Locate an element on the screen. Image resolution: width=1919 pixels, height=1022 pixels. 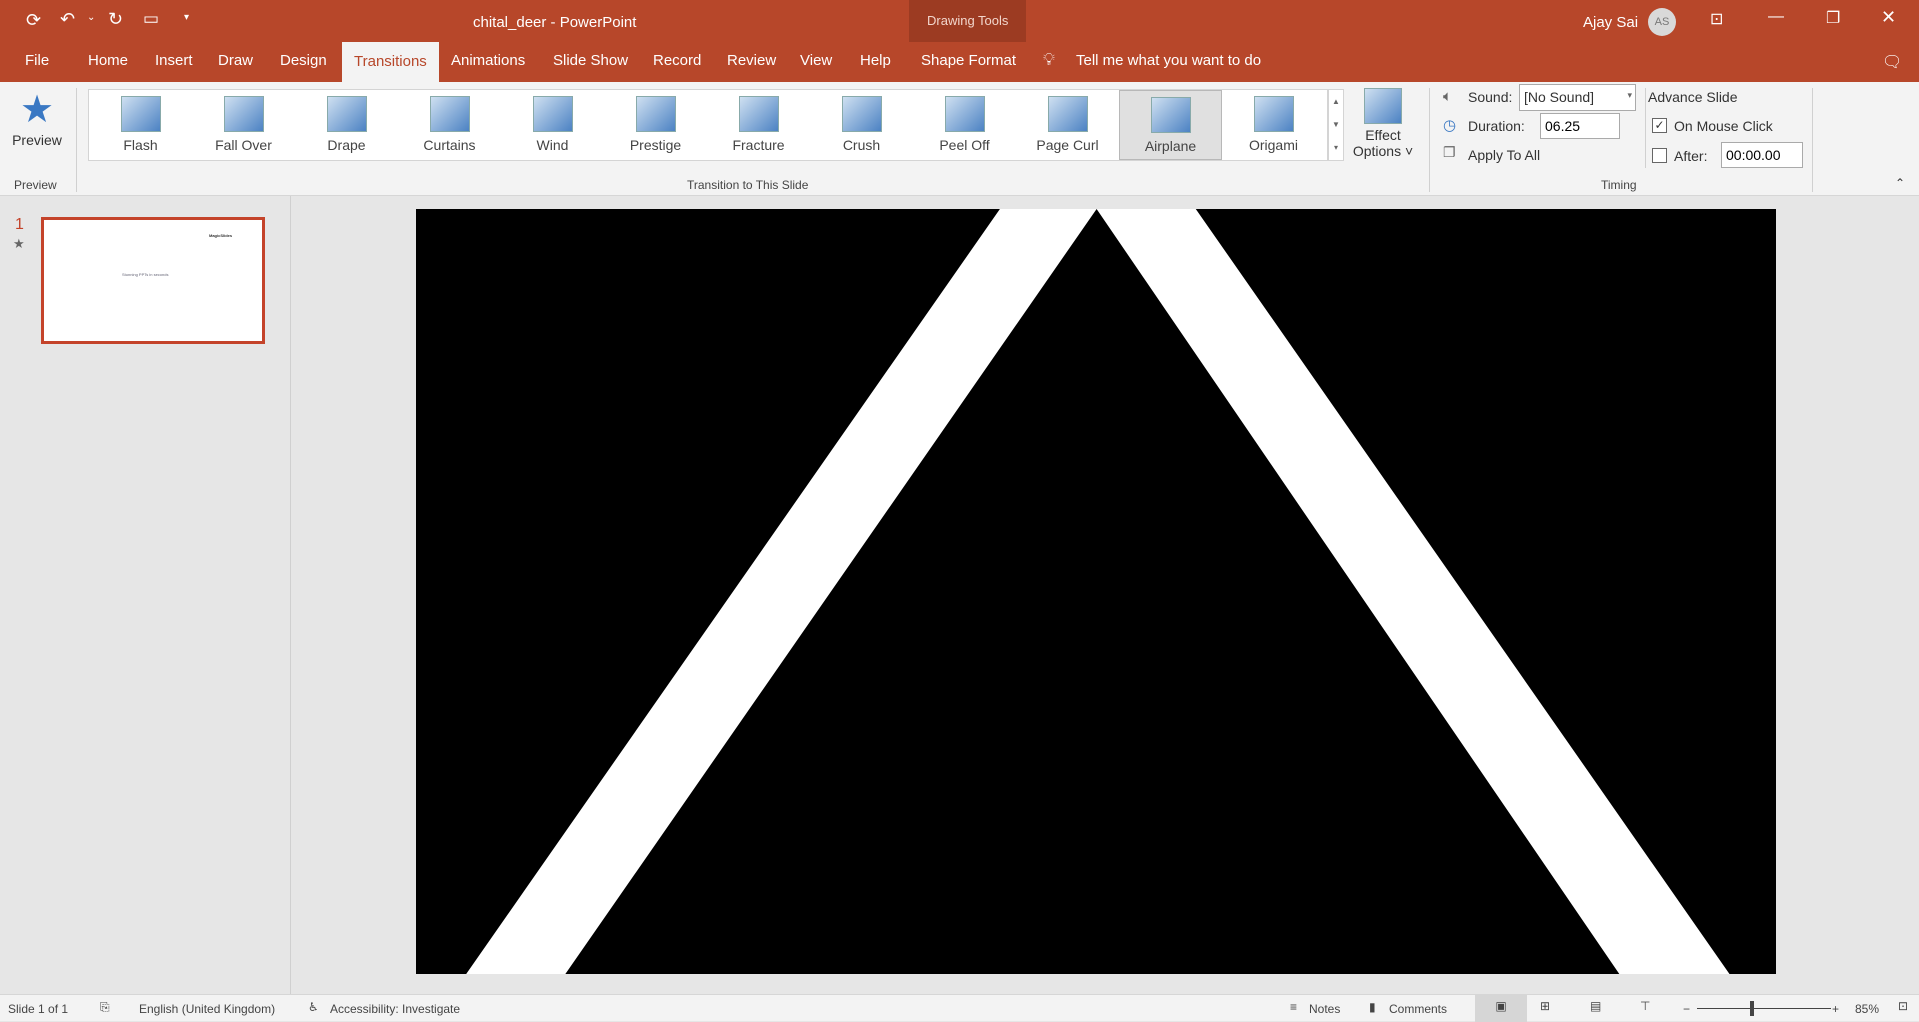
avatar: AS is located at coordinates (1662, 22).